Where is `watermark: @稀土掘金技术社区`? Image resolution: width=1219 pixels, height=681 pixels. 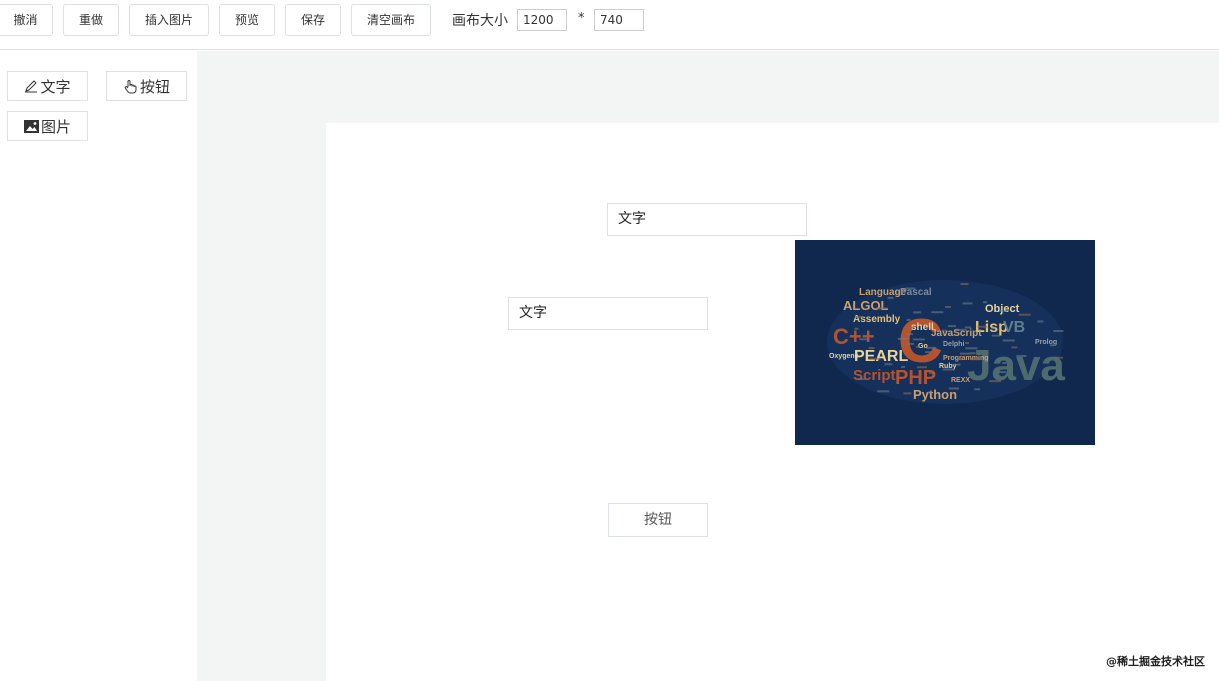 watermark: @稀土掘金技术社区 is located at coordinates (1155, 661).